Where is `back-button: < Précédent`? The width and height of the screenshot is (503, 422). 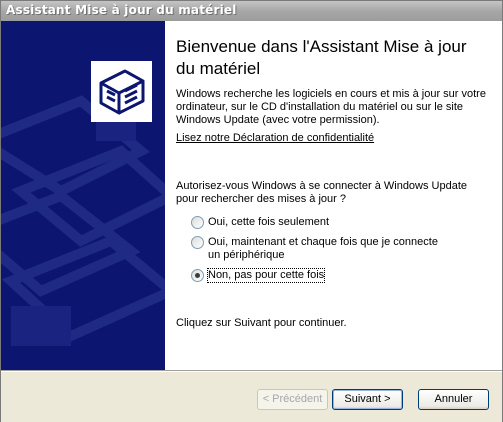
back-button: < Précédent is located at coordinates (292, 399).